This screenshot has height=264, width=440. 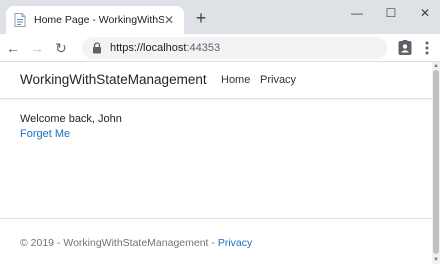 I want to click on tab-close-icon: ✕, so click(x=169, y=20).